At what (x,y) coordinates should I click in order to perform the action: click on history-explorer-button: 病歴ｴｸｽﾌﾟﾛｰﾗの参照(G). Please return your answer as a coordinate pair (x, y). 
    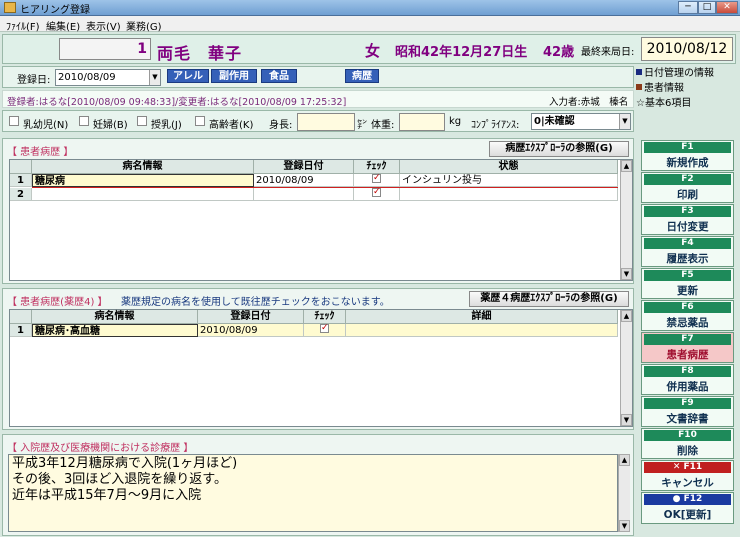
    Looking at the image, I should click on (559, 149).